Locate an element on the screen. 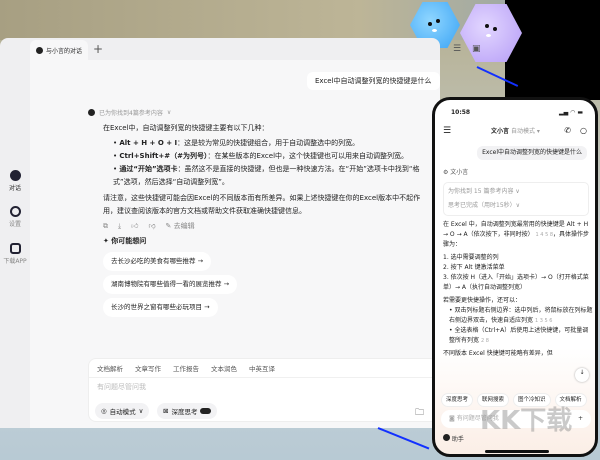 The image size is (600, 460). sidebar: 对话 设置 下载APP is located at coordinates (15, 233).